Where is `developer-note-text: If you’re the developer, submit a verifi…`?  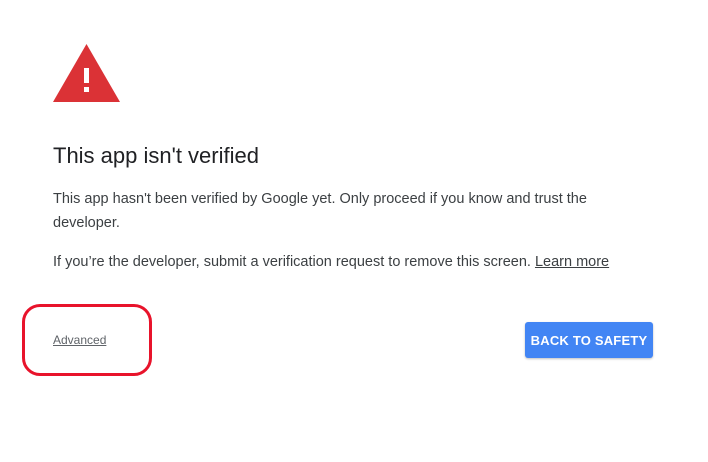 developer-note-text: If you’re the developer, submit a verifi… is located at coordinates (292, 262).